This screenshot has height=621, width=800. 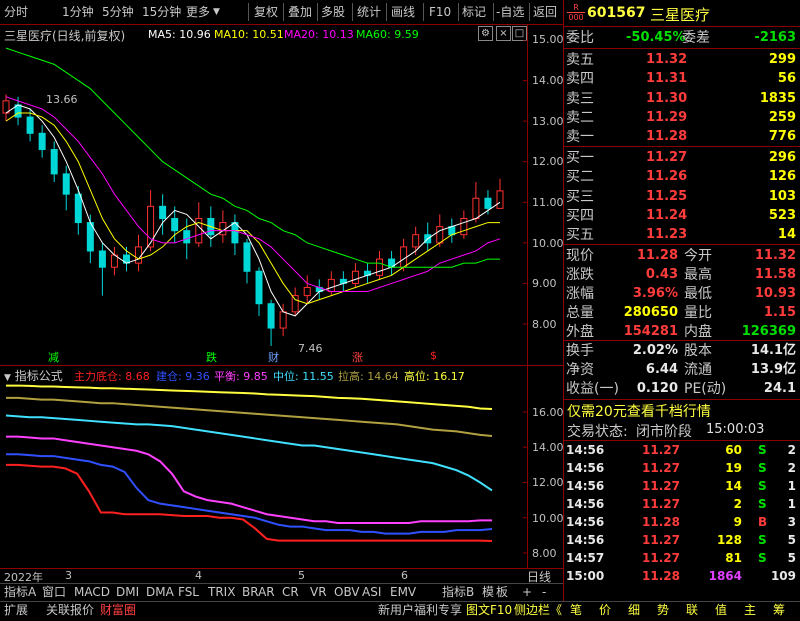 I want to click on indicator-tab: DMA, so click(x=160, y=592).